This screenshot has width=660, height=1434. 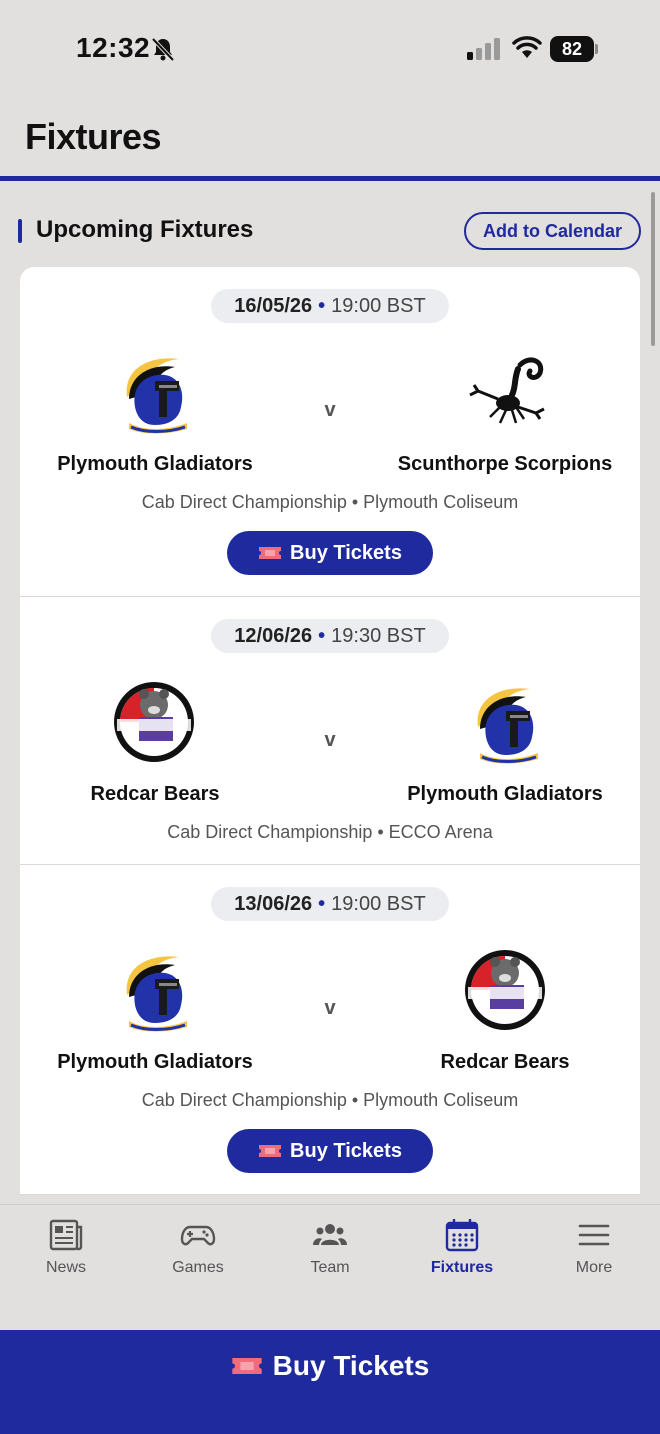 I want to click on buy-tickets-bar-label: Buy Tickets, so click(x=351, y=1365).